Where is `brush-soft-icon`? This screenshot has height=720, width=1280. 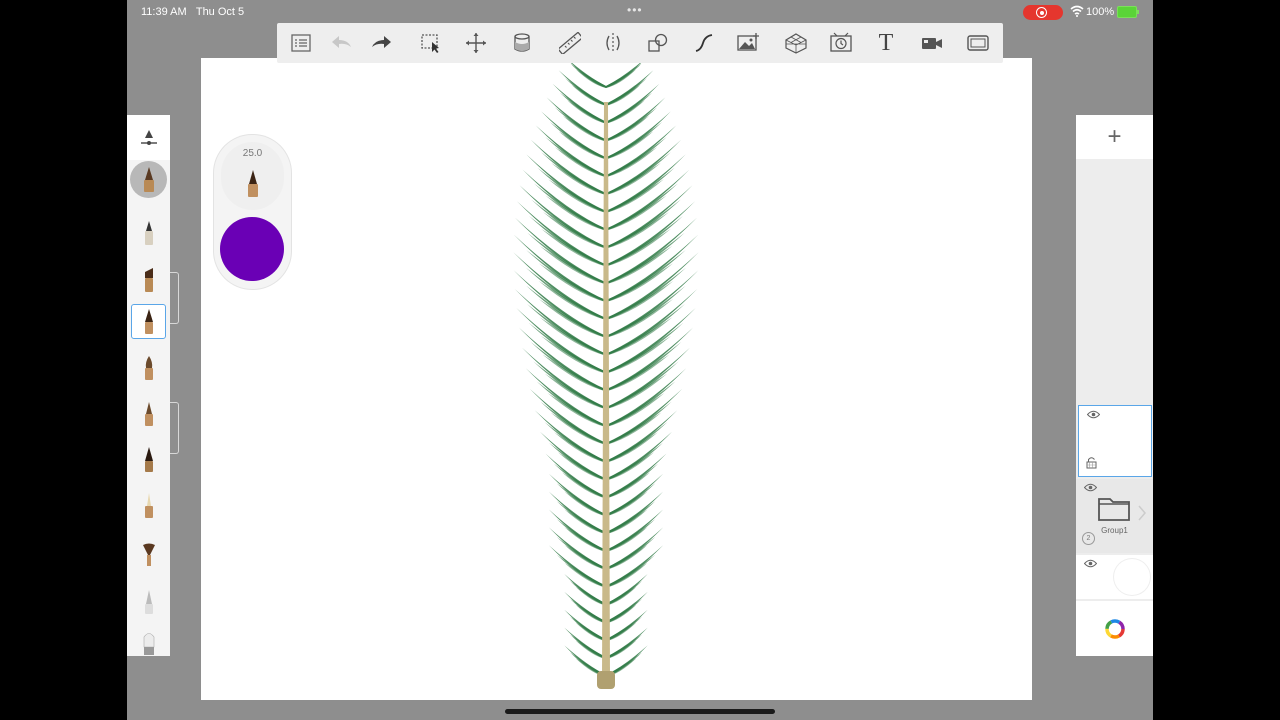
brush-soft-icon is located at coordinates (148, 643).